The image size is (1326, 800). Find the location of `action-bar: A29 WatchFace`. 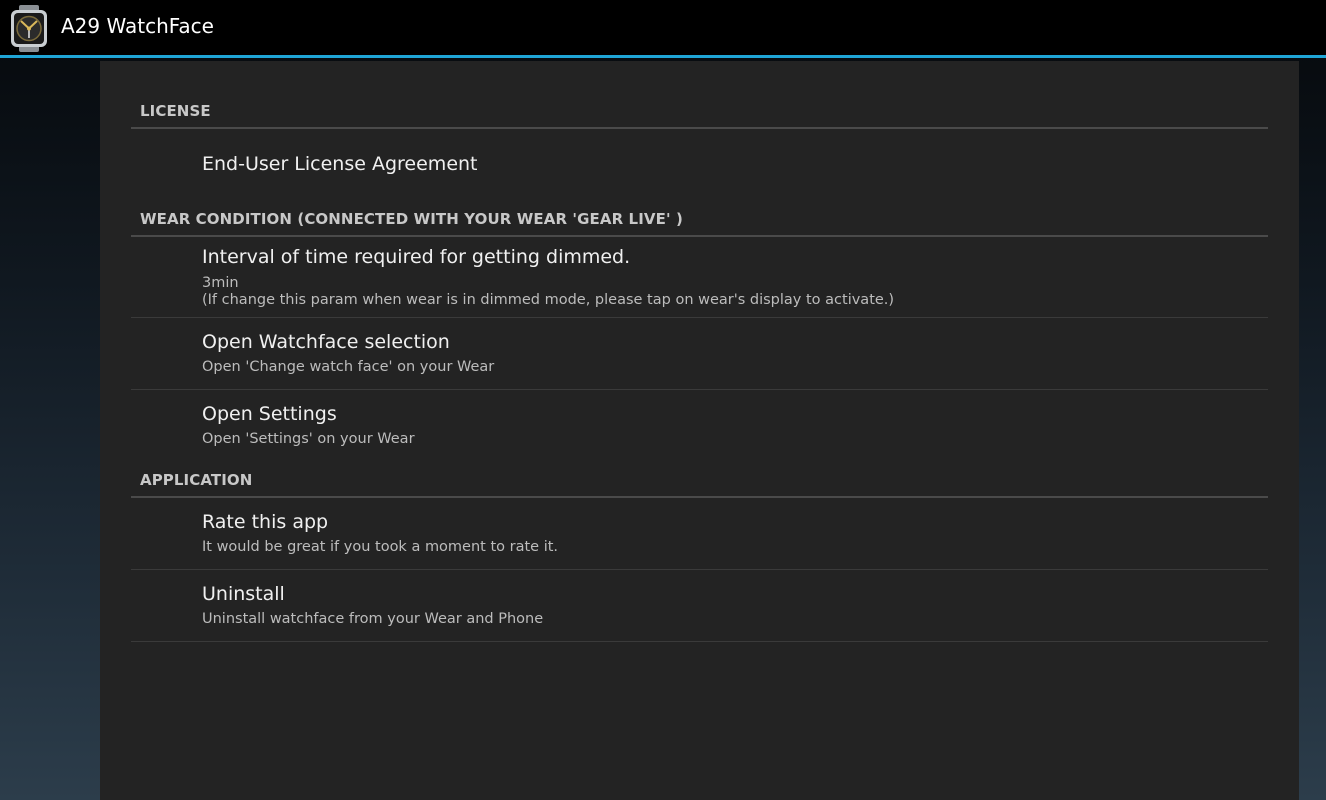

action-bar: A29 WatchFace is located at coordinates (663, 27).